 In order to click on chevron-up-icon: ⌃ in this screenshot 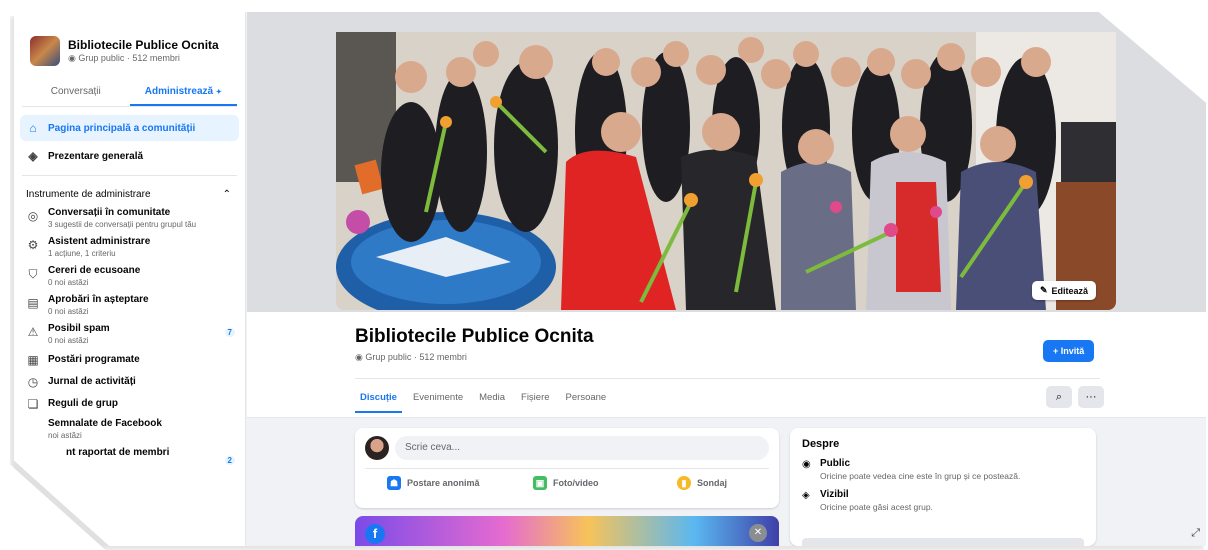, I will do `click(227, 194)`.